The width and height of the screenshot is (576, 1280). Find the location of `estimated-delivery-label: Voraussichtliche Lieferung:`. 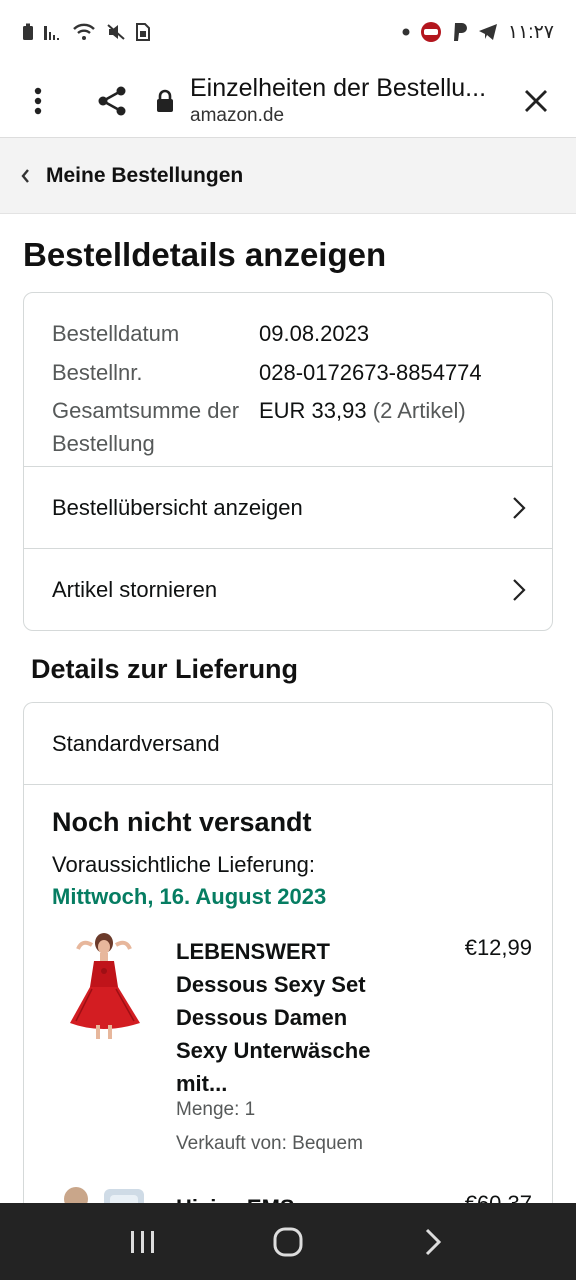

estimated-delivery-label: Voraussichtliche Lieferung: is located at coordinates (183, 864).